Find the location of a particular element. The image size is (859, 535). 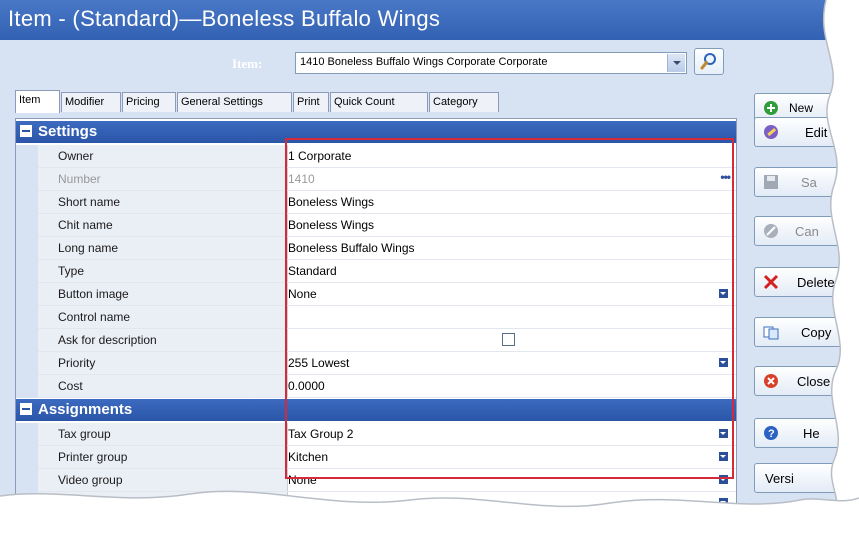

plus-icon is located at coordinates (771, 108).